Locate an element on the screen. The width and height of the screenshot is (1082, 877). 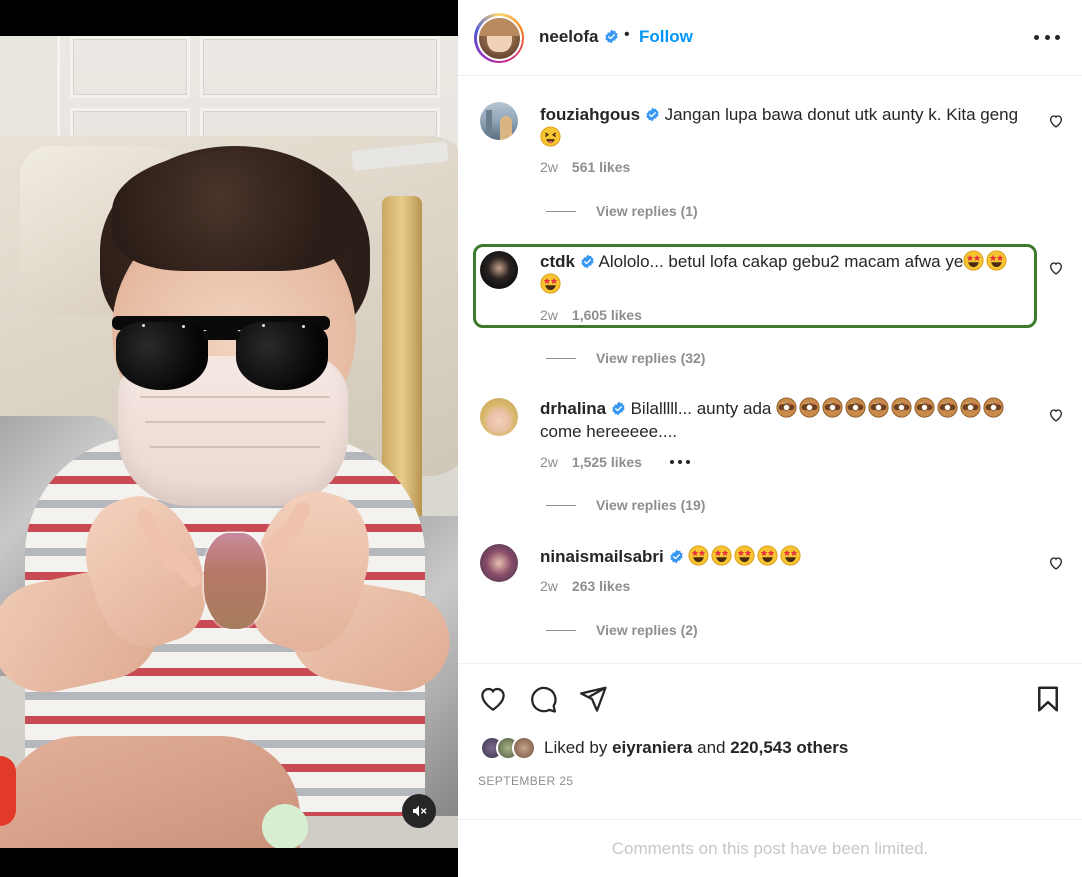
comment-username: ninaismailsabri is located at coordinates (602, 556).